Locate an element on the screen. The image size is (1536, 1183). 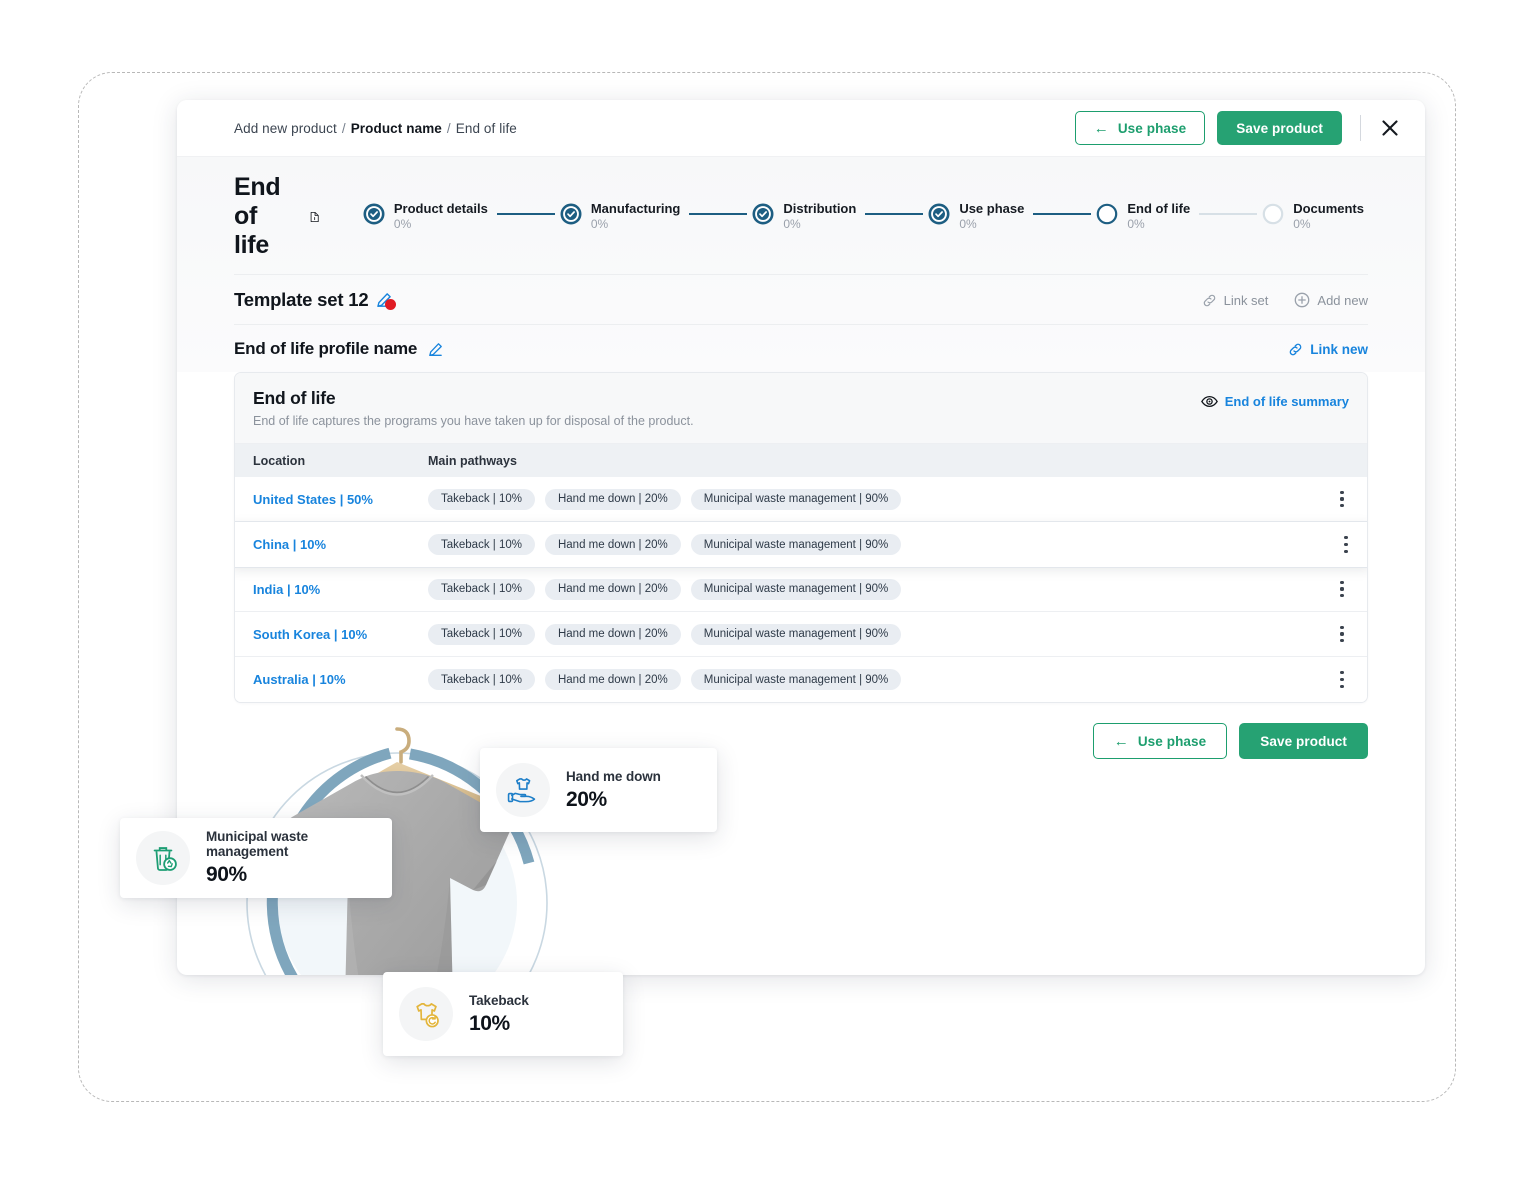
stepper-step-end-of-life: End of life 0% is located at coordinates (1145, 216).